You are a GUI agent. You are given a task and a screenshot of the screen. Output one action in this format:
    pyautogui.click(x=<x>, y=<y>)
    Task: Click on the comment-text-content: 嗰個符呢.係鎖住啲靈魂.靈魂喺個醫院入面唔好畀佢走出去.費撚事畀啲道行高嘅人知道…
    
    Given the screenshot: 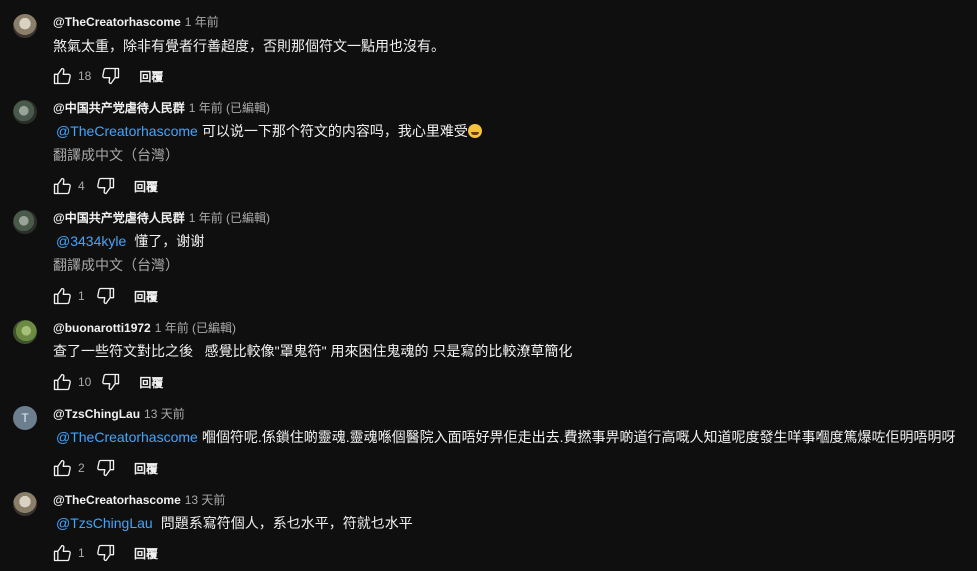 What is the action you would take?
    pyautogui.click(x=578, y=437)
    